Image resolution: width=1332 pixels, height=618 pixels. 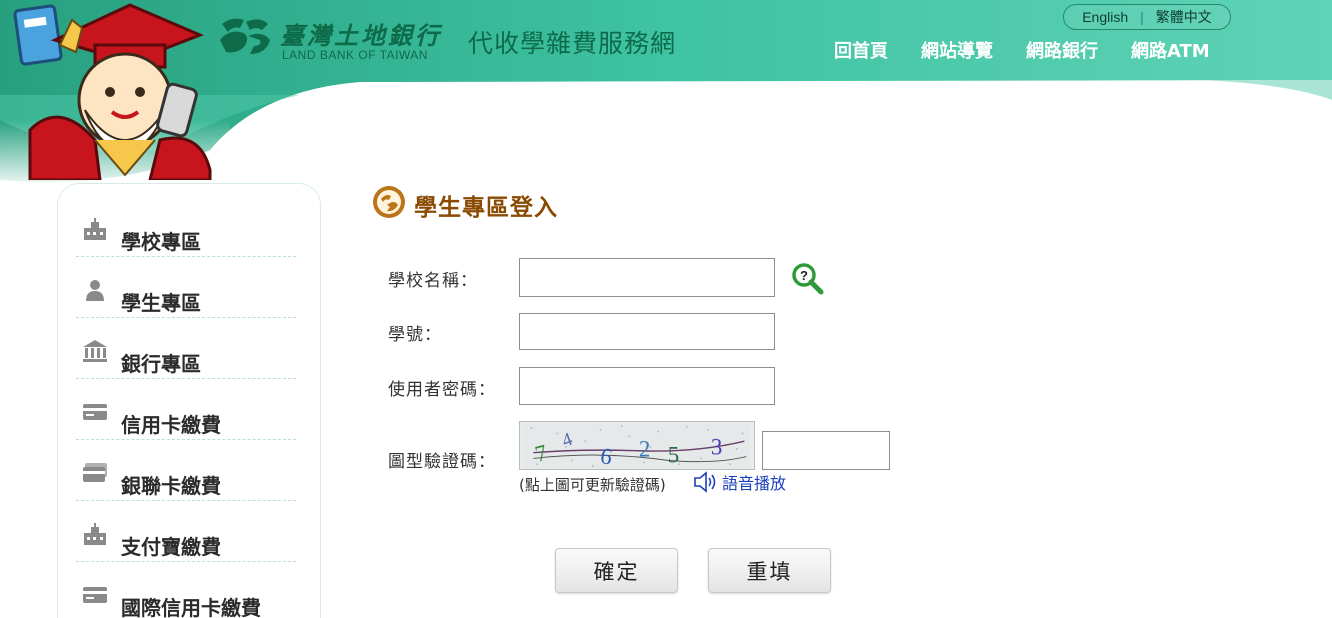 What do you see at coordinates (1022, 50) in the screenshot?
I see `top-navigation: 回首頁 網站導覽 網路銀行 網路ATM` at bounding box center [1022, 50].